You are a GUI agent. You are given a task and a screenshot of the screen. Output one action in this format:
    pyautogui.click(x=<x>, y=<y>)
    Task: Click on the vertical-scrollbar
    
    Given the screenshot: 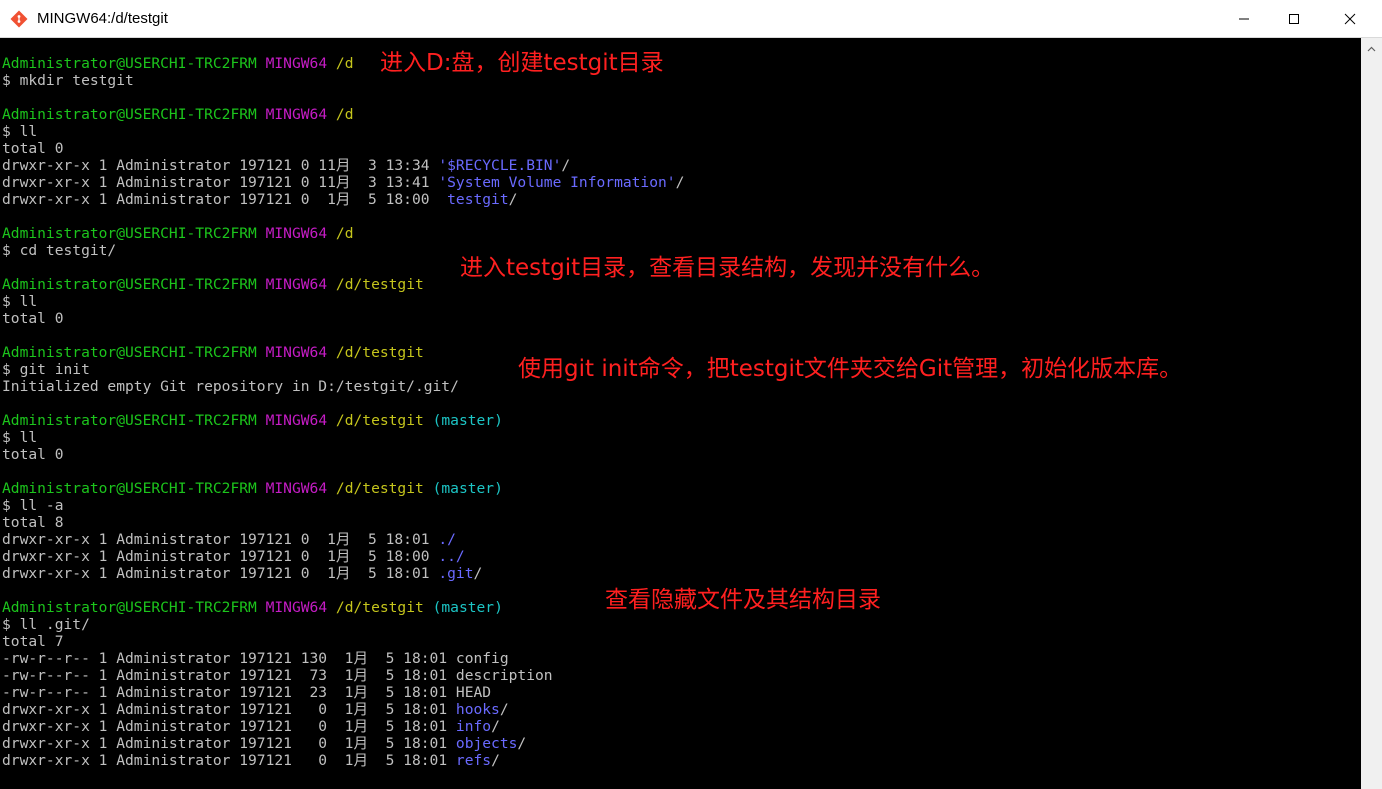 What is the action you would take?
    pyautogui.click(x=1371, y=413)
    